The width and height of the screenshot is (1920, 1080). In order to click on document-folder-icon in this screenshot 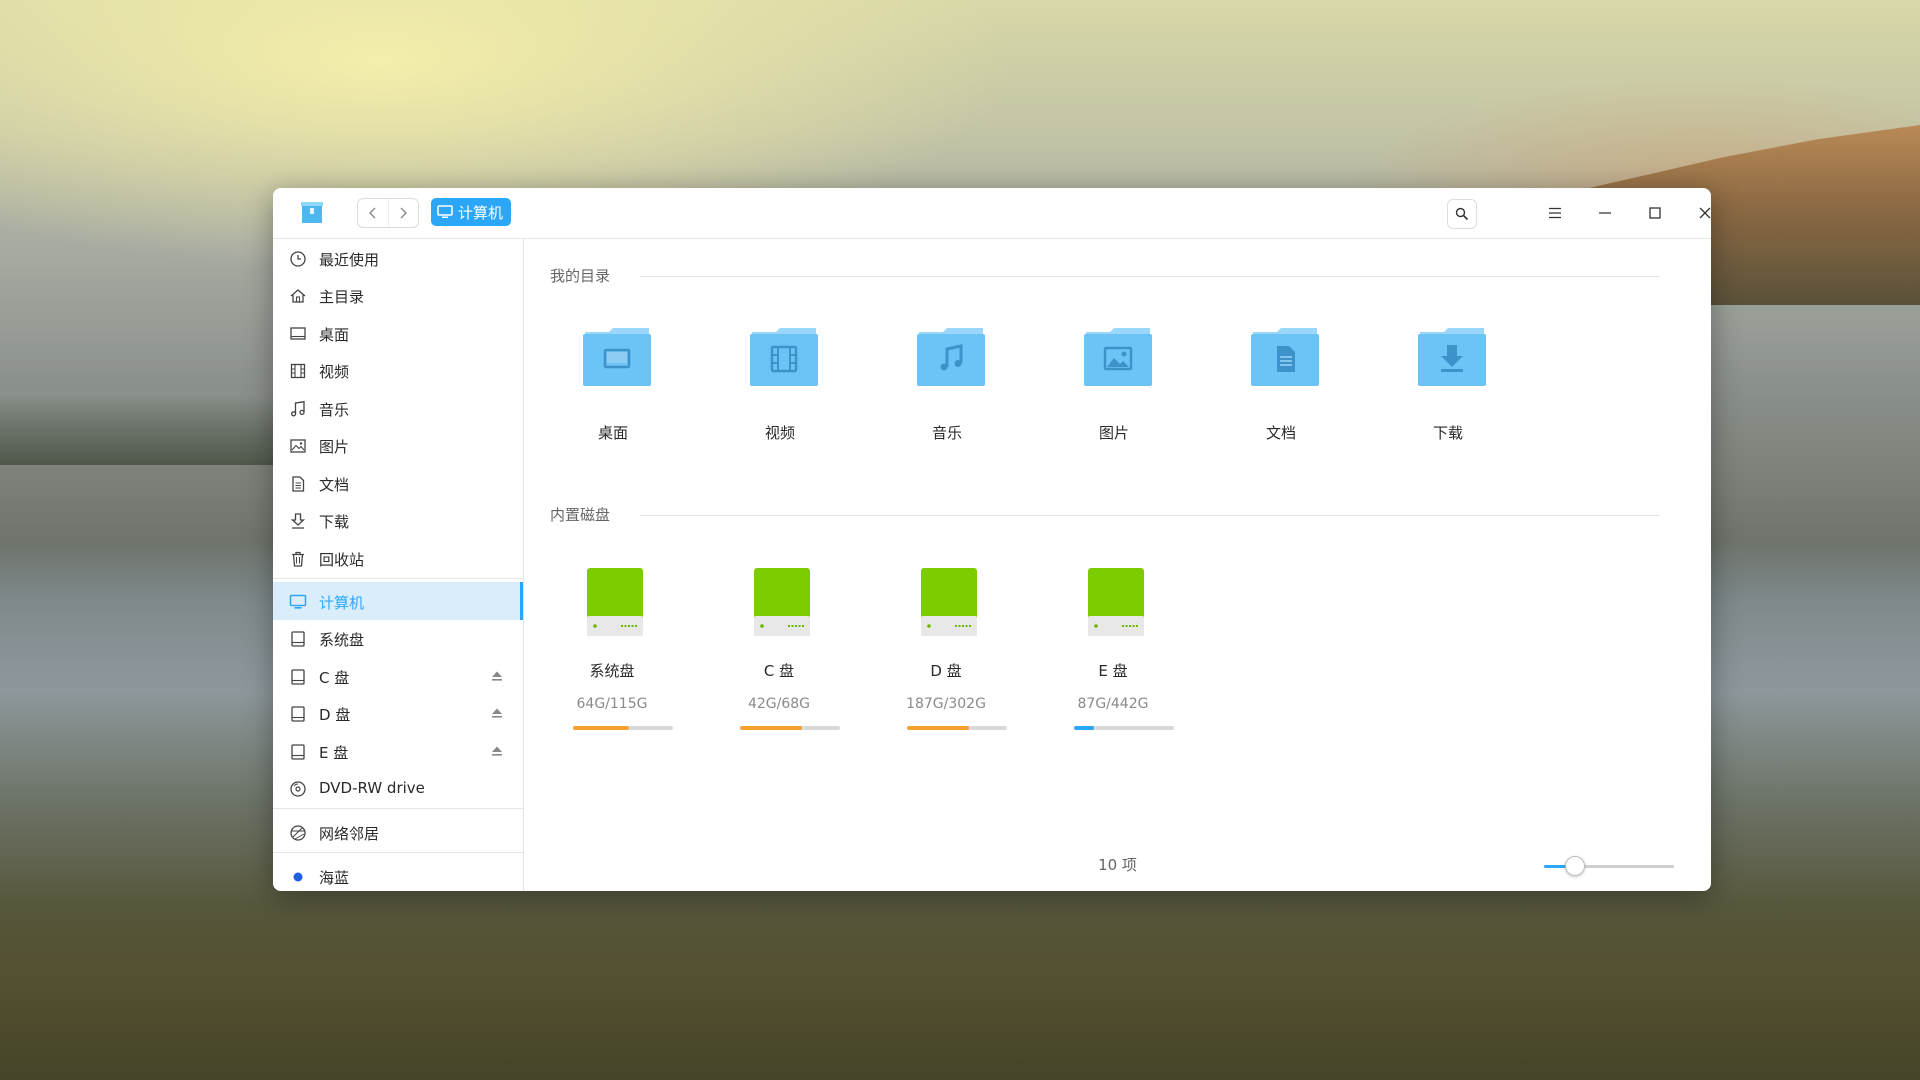, I will do `click(1285, 357)`.